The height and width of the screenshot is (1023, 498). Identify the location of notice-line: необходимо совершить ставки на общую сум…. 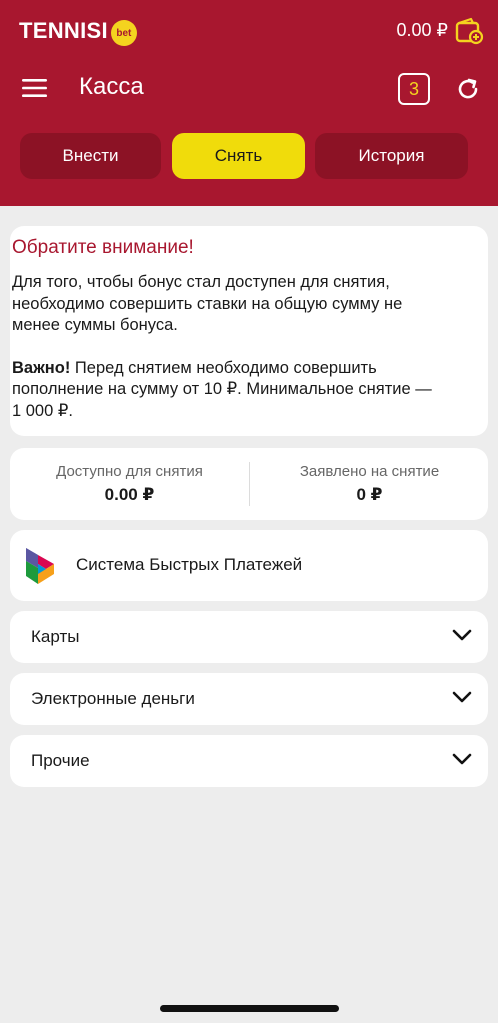
(207, 303).